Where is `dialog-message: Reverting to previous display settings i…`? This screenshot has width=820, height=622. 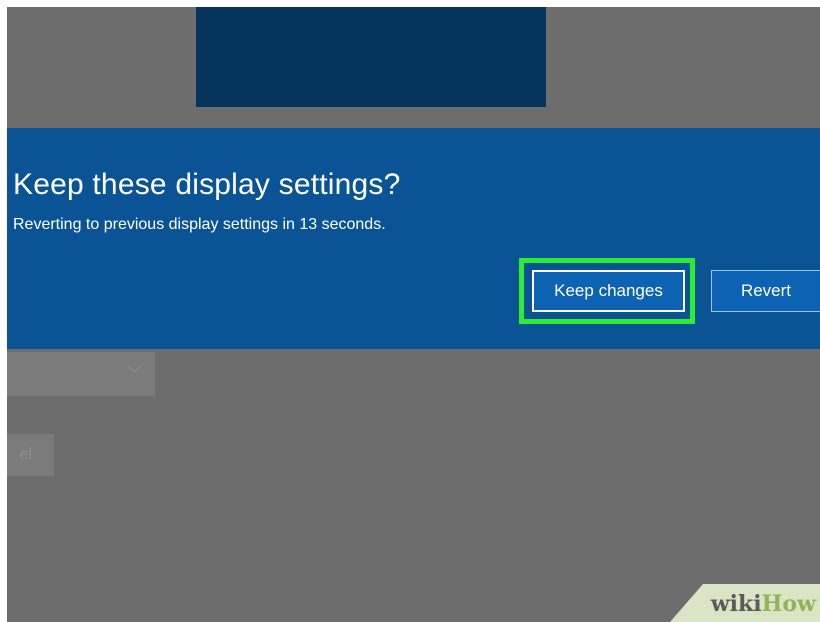 dialog-message: Reverting to previous display settings i… is located at coordinates (199, 224).